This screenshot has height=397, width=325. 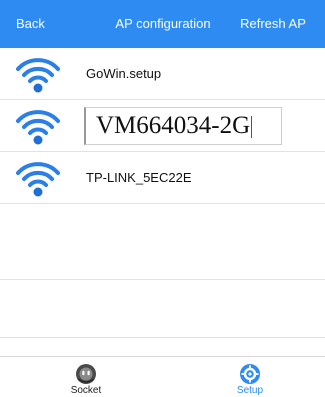 What do you see at coordinates (162, 309) in the screenshot?
I see `empty-row` at bounding box center [162, 309].